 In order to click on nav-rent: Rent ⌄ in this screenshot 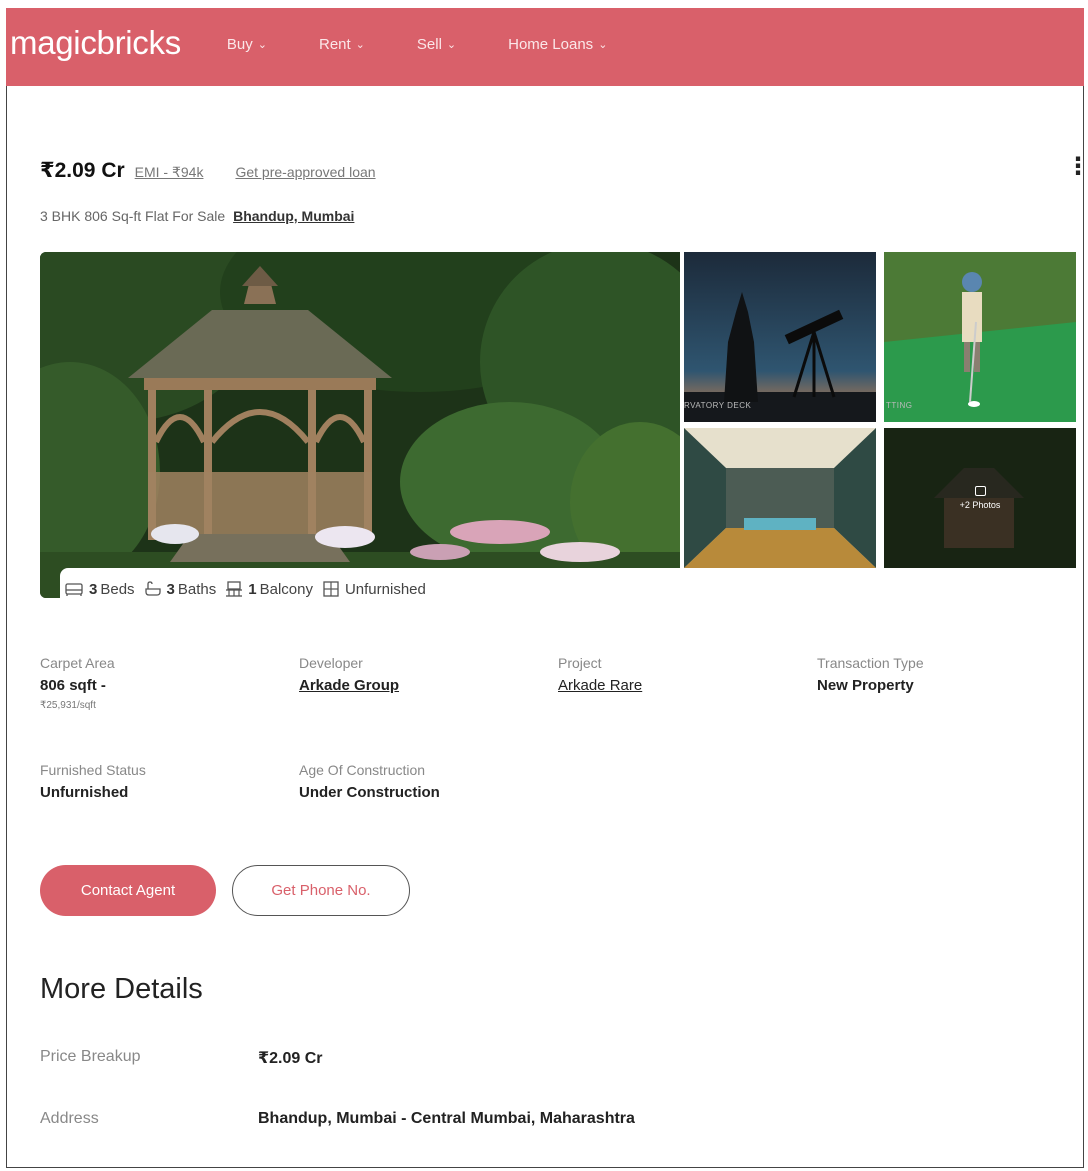, I will do `click(342, 44)`.